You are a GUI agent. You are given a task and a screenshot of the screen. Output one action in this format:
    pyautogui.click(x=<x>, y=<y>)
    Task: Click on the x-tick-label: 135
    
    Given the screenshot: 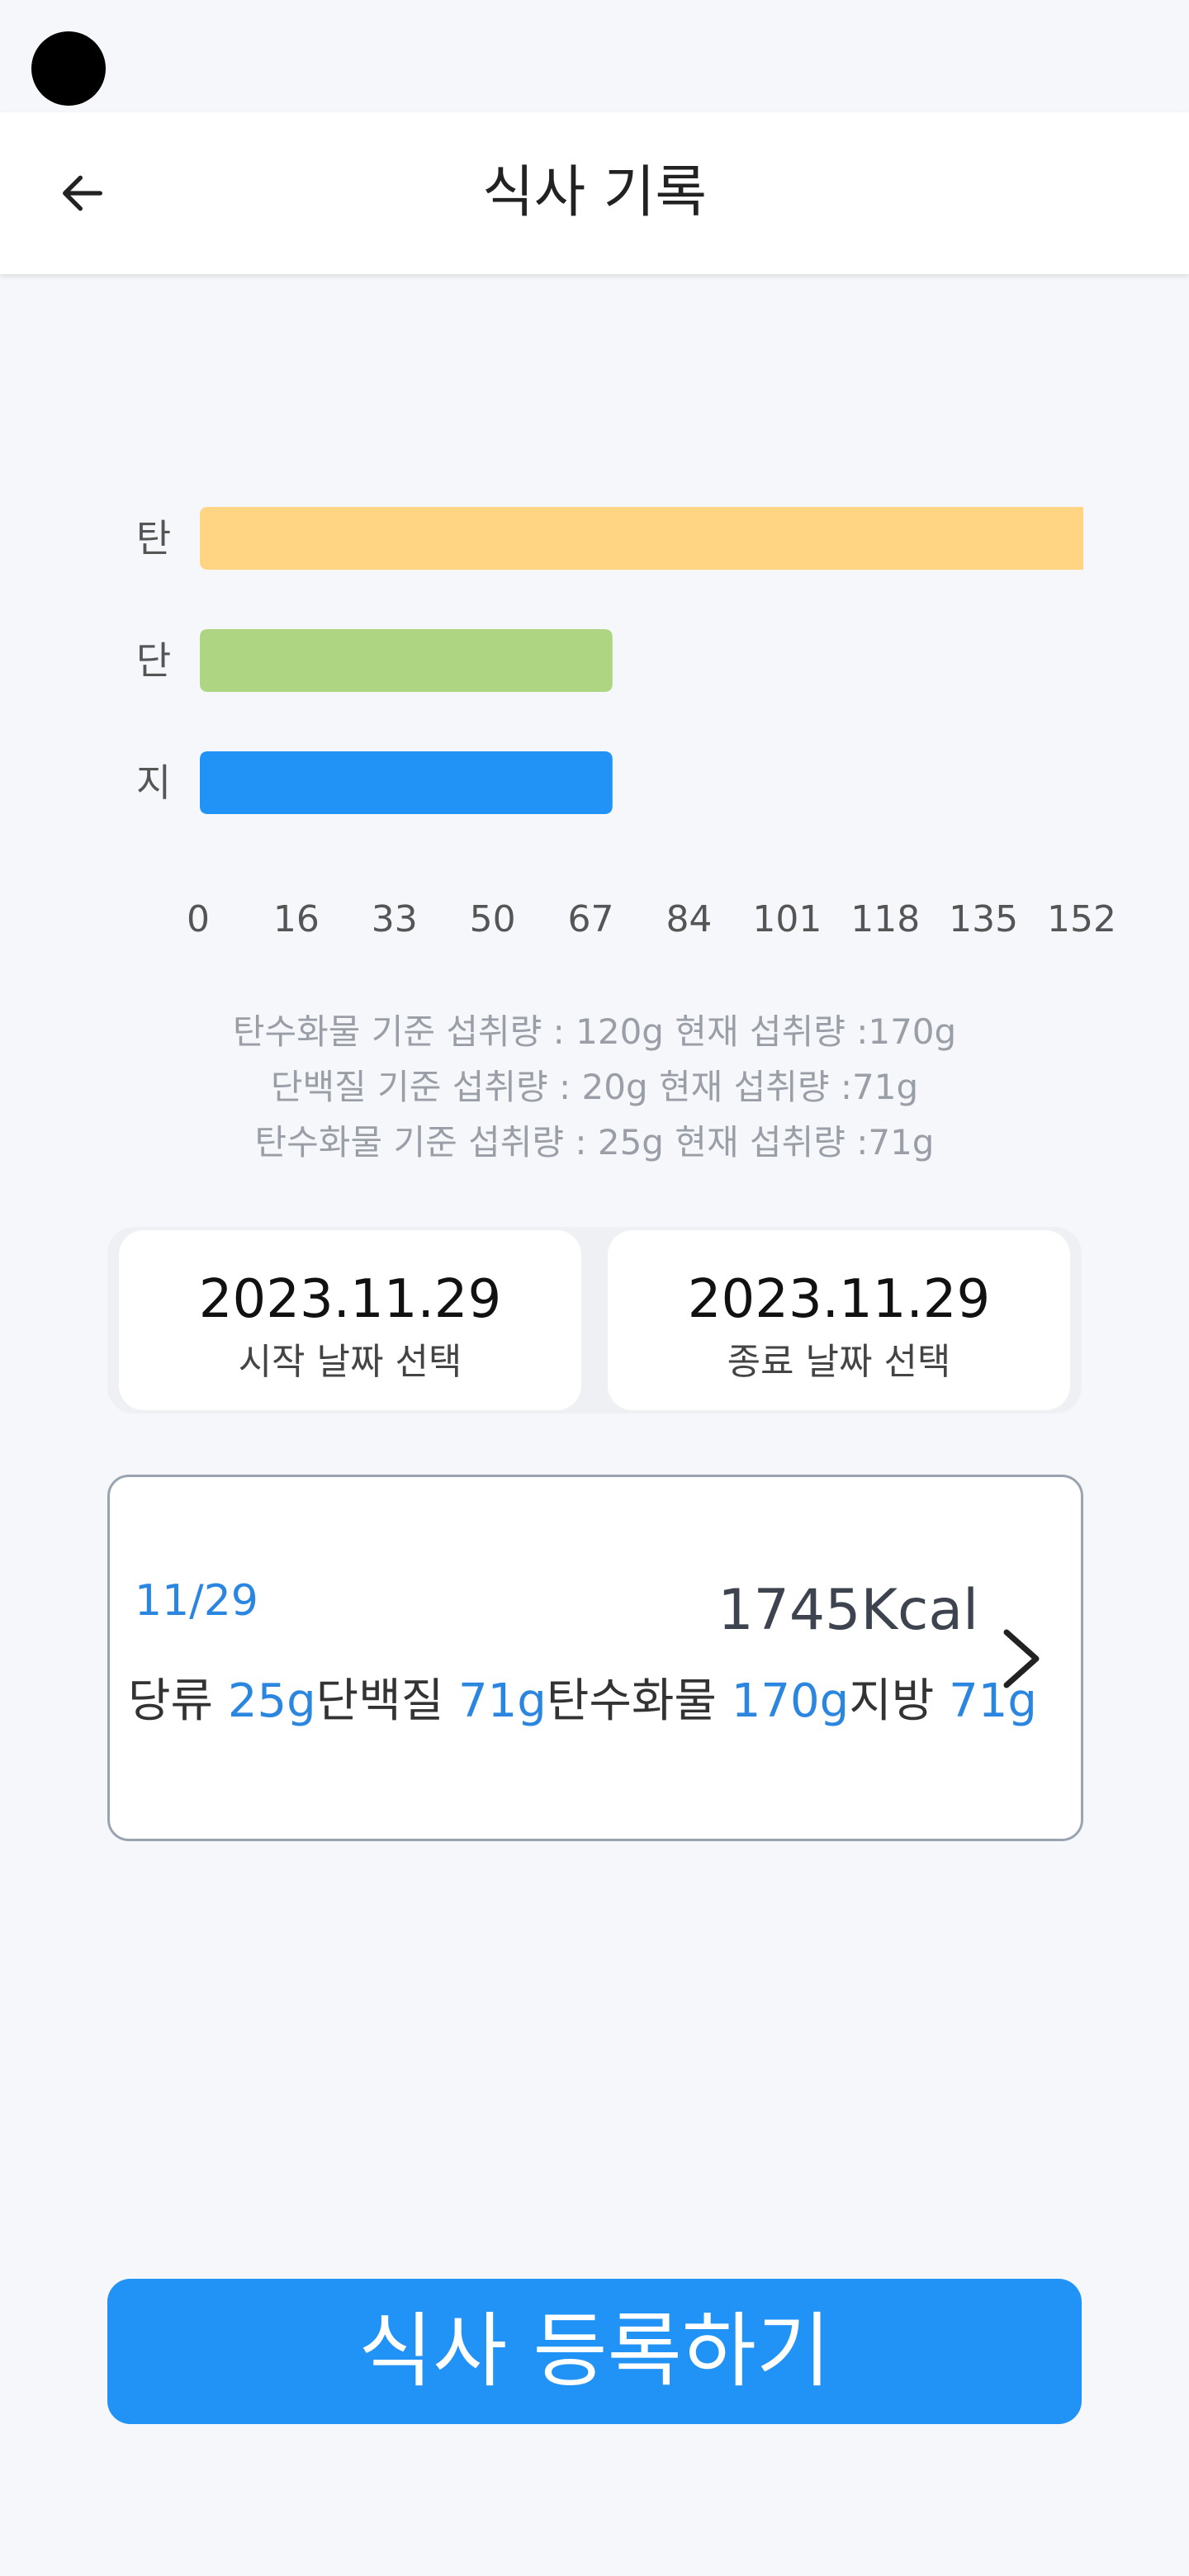 What is the action you would take?
    pyautogui.click(x=983, y=919)
    